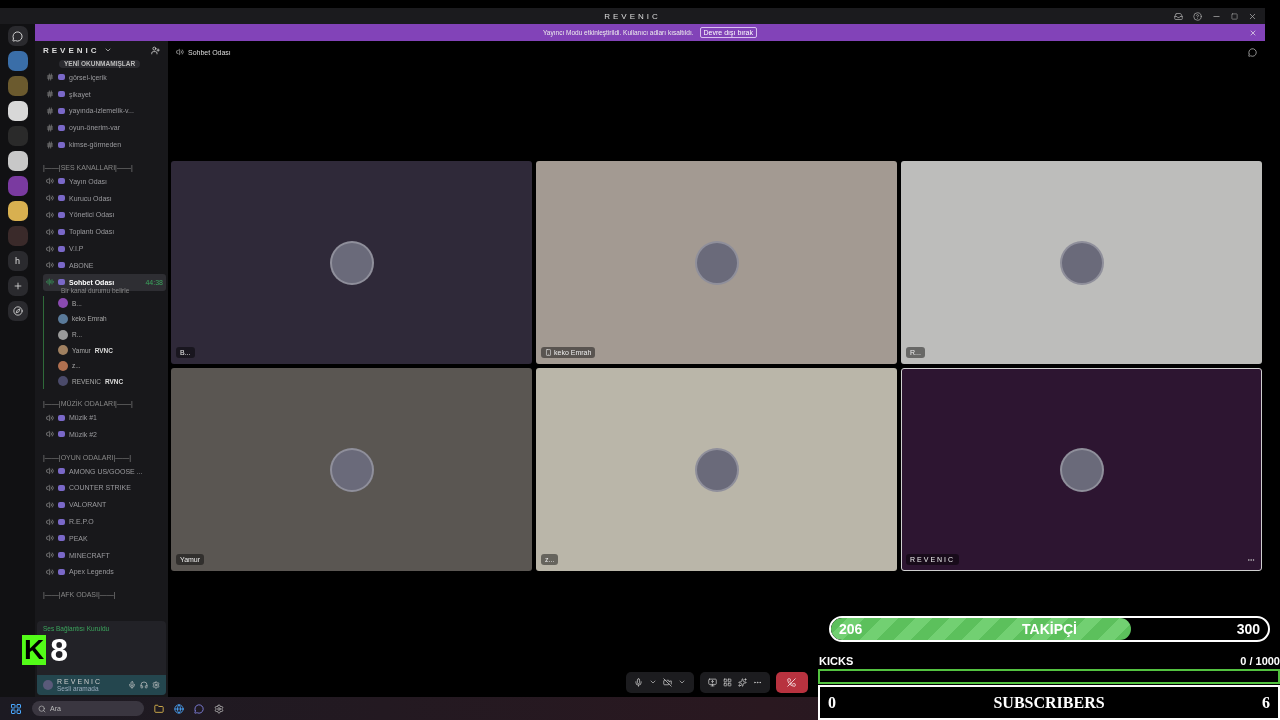  What do you see at coordinates (727, 682) in the screenshot?
I see `activities-button` at bounding box center [727, 682].